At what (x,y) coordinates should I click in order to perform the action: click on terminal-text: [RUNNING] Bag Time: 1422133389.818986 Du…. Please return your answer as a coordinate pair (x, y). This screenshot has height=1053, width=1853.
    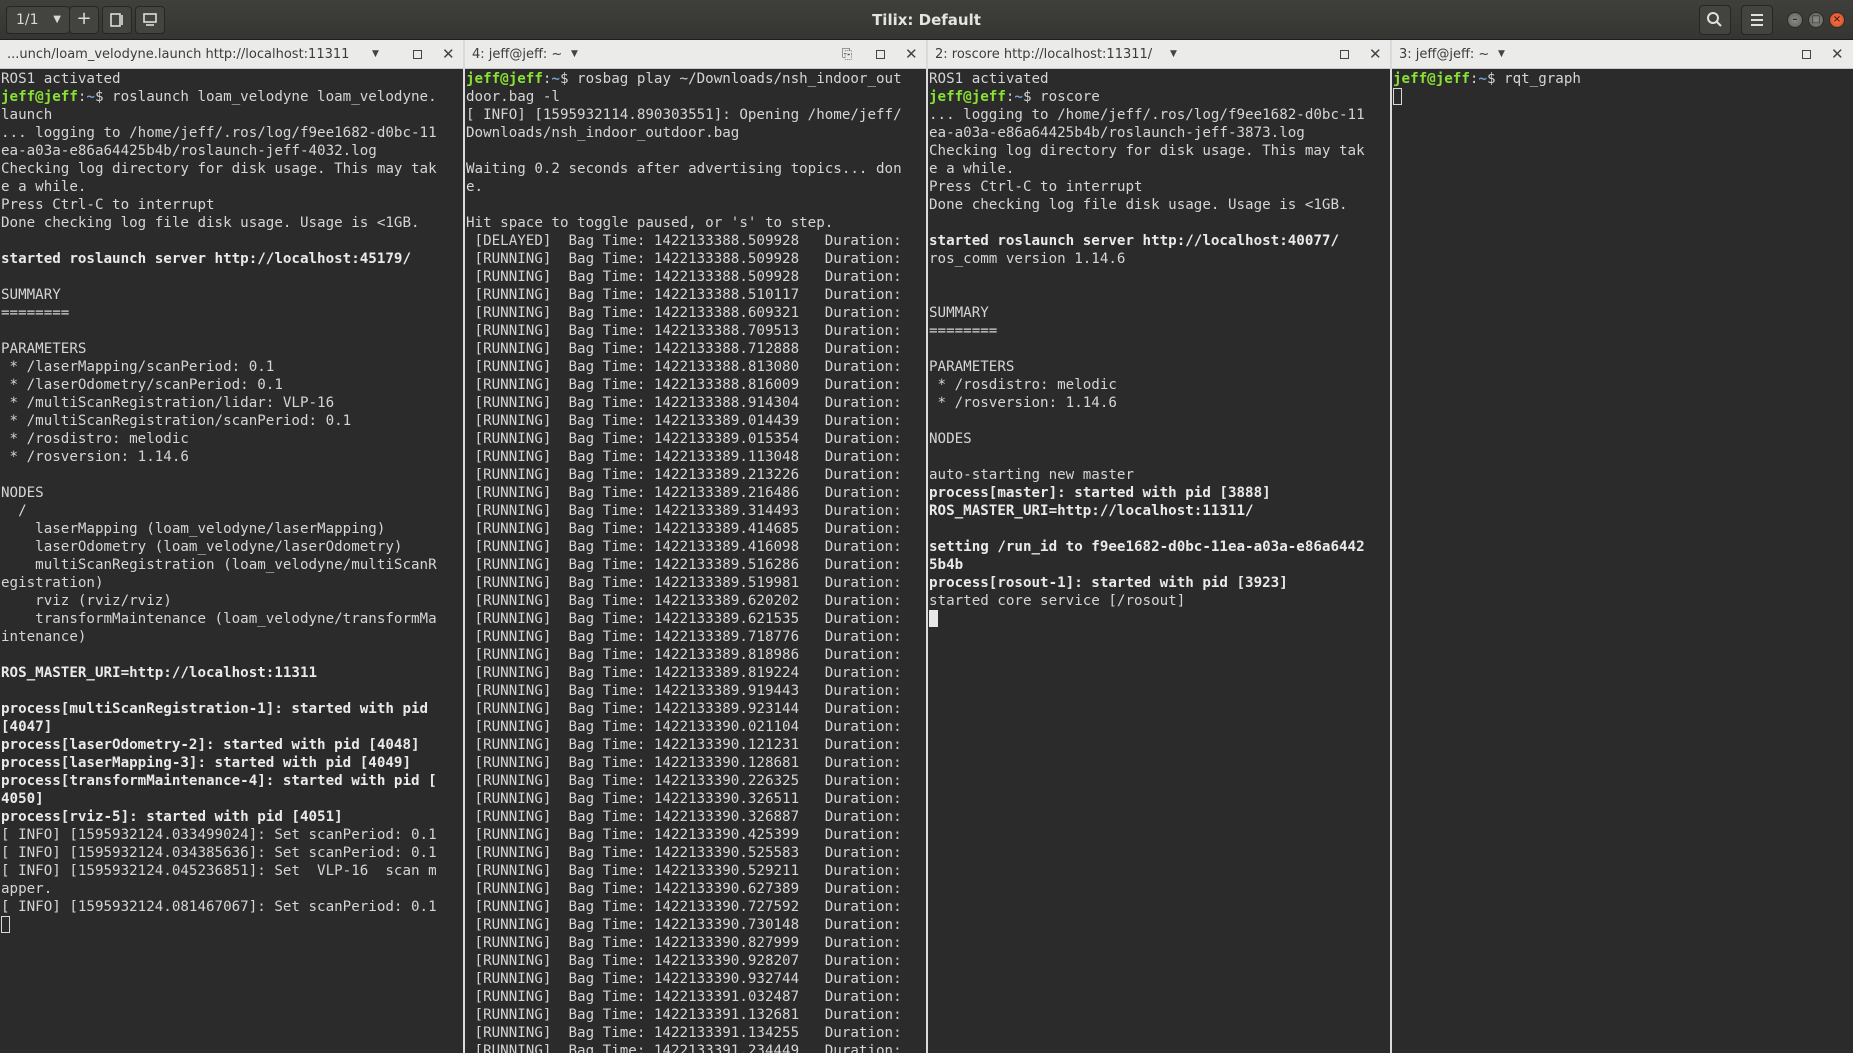
    Looking at the image, I should click on (684, 655).